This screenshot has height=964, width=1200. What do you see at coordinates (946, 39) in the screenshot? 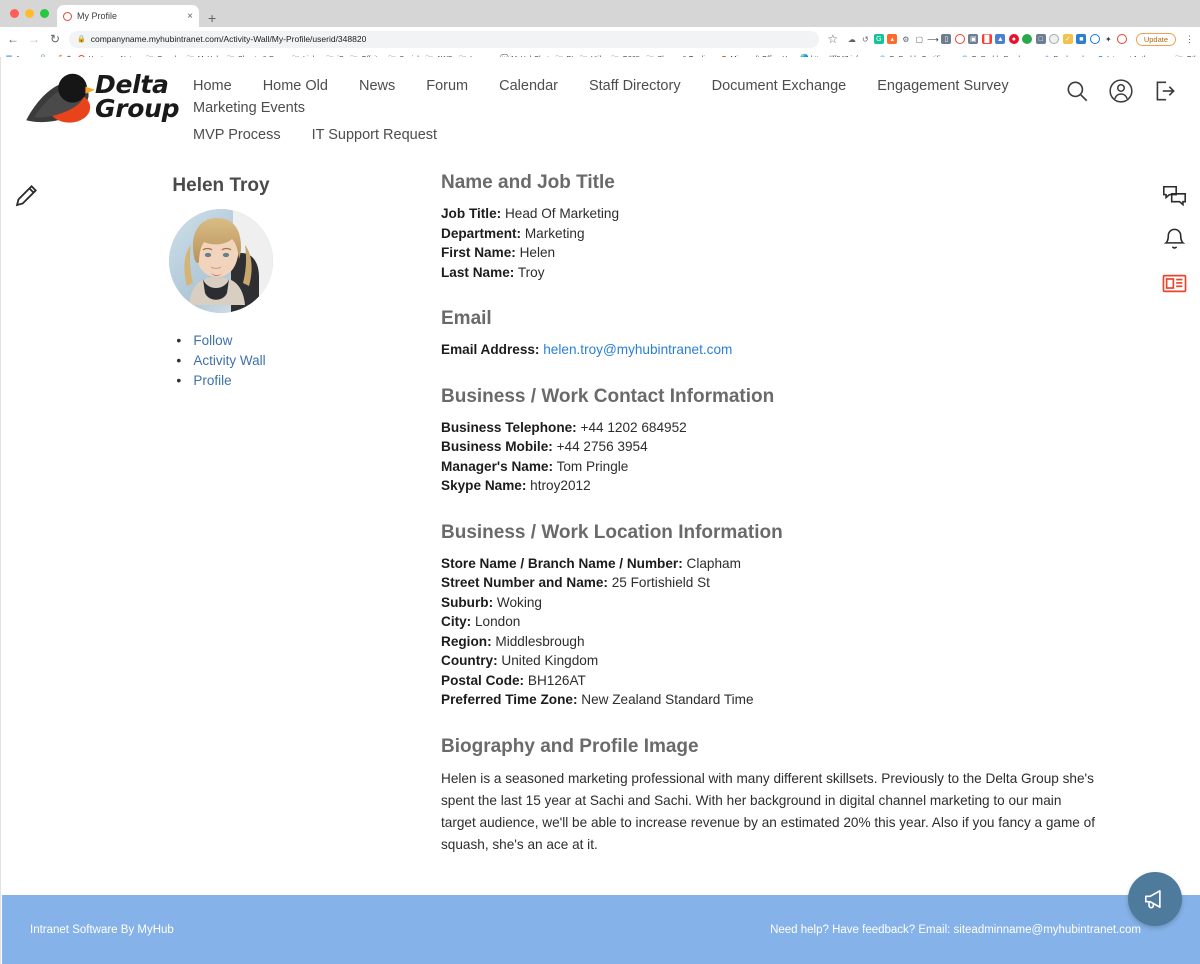
I see `screen-icon: ▯` at bounding box center [946, 39].